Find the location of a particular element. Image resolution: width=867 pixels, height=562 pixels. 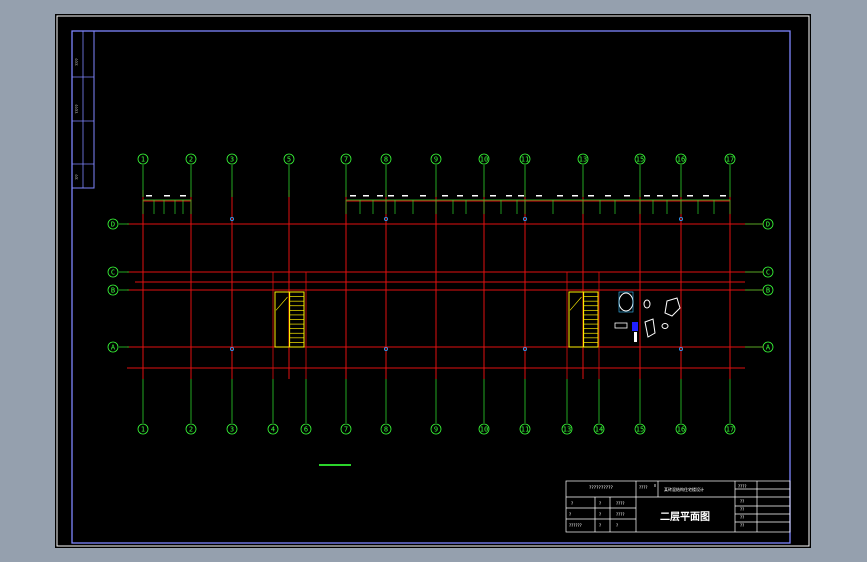

axis-bubble-top-1-label: 1 is located at coordinates (143, 160).